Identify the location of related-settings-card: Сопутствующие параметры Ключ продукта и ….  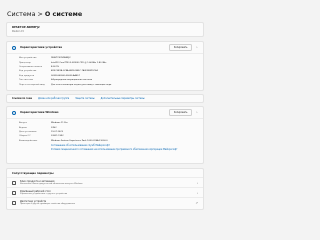
(105, 189).